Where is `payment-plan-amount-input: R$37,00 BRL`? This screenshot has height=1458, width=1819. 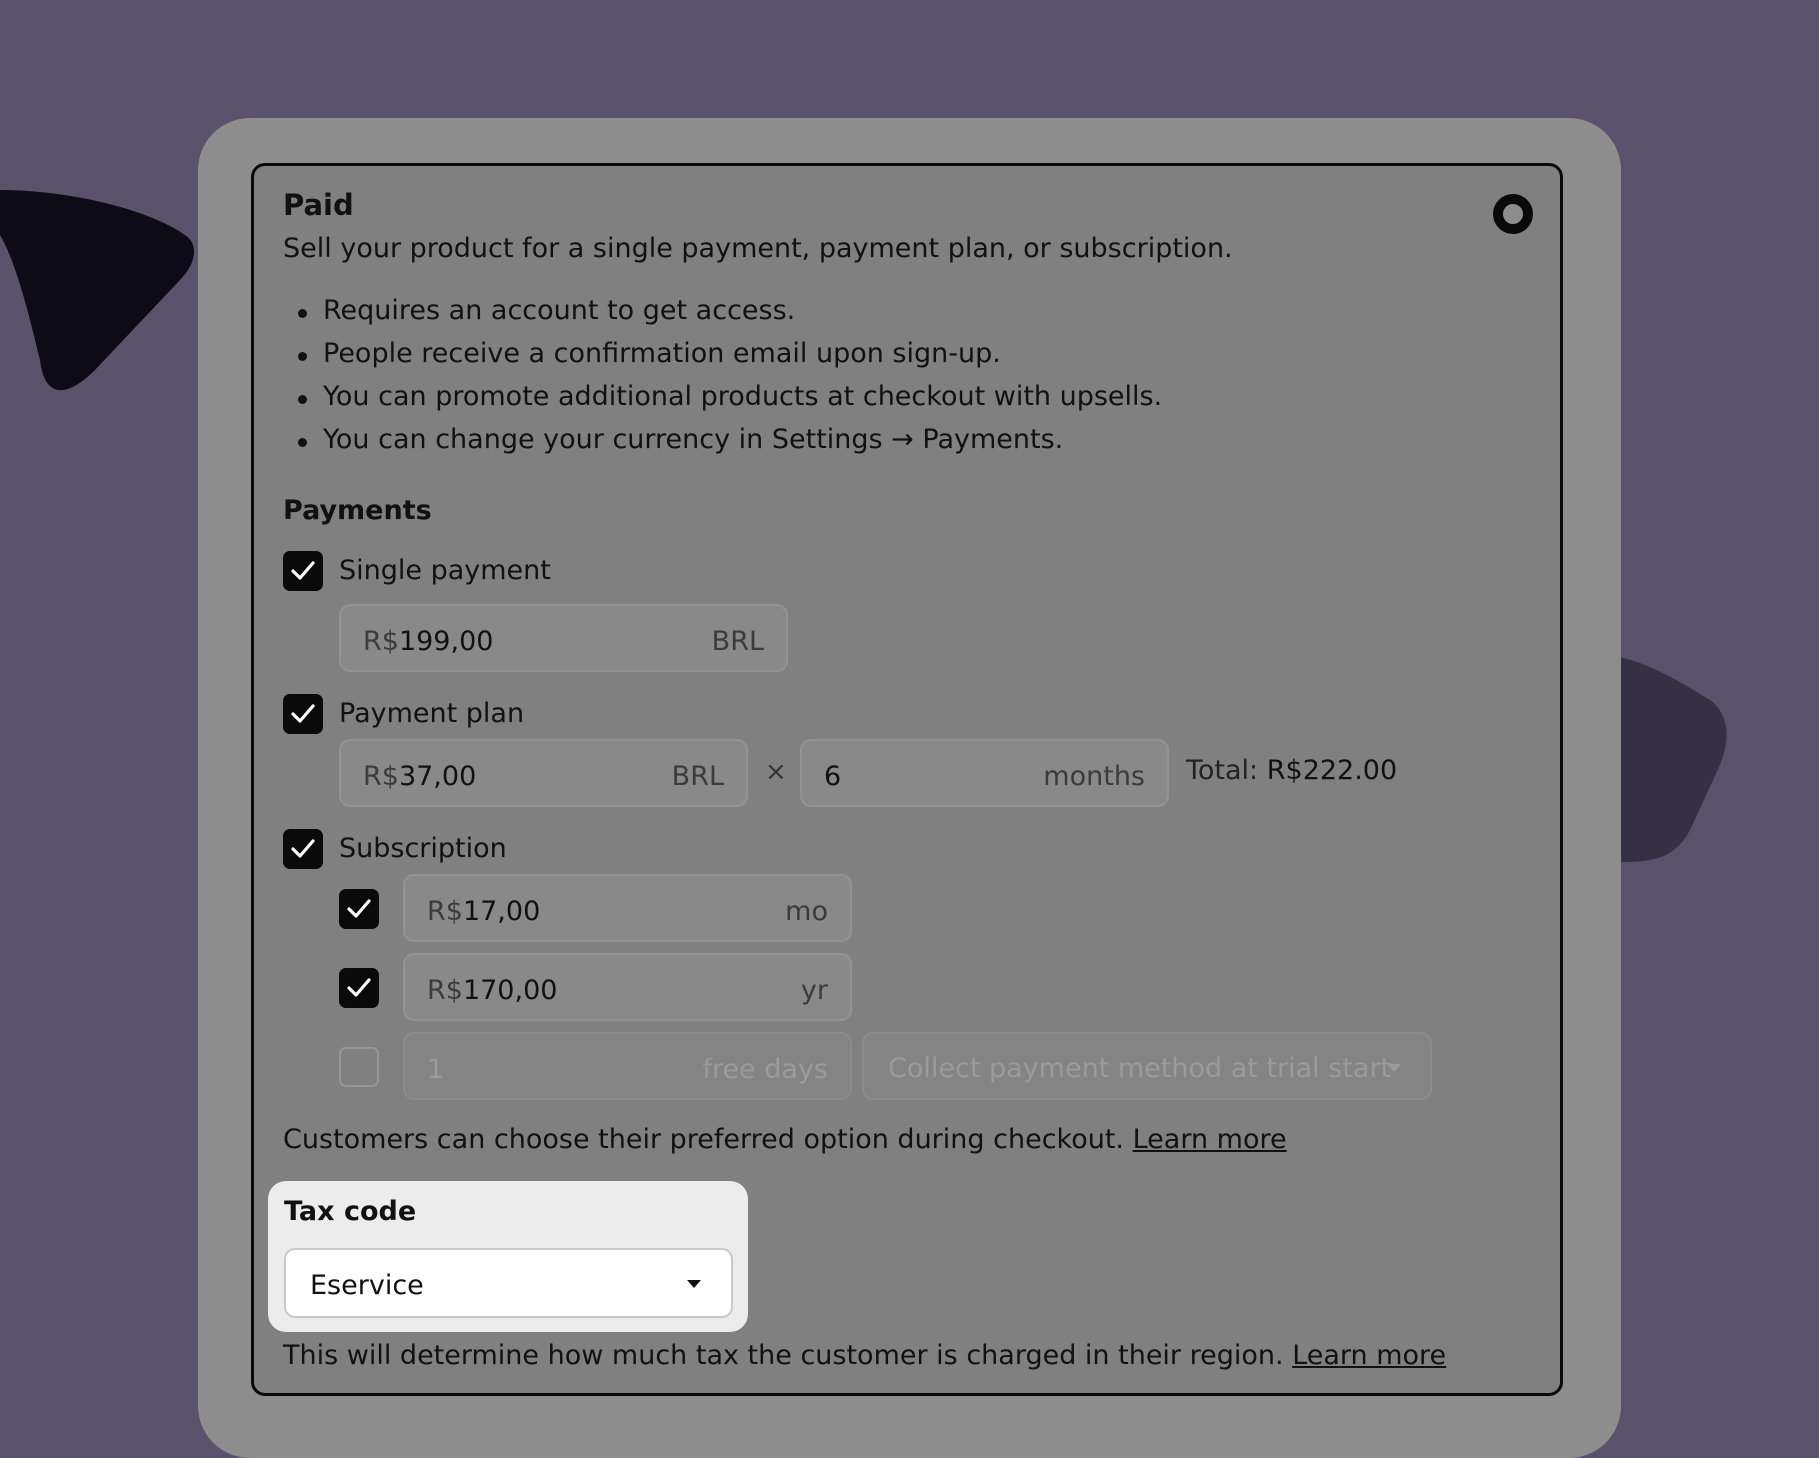
payment-plan-amount-input: R$37,00 BRL is located at coordinates (543, 773).